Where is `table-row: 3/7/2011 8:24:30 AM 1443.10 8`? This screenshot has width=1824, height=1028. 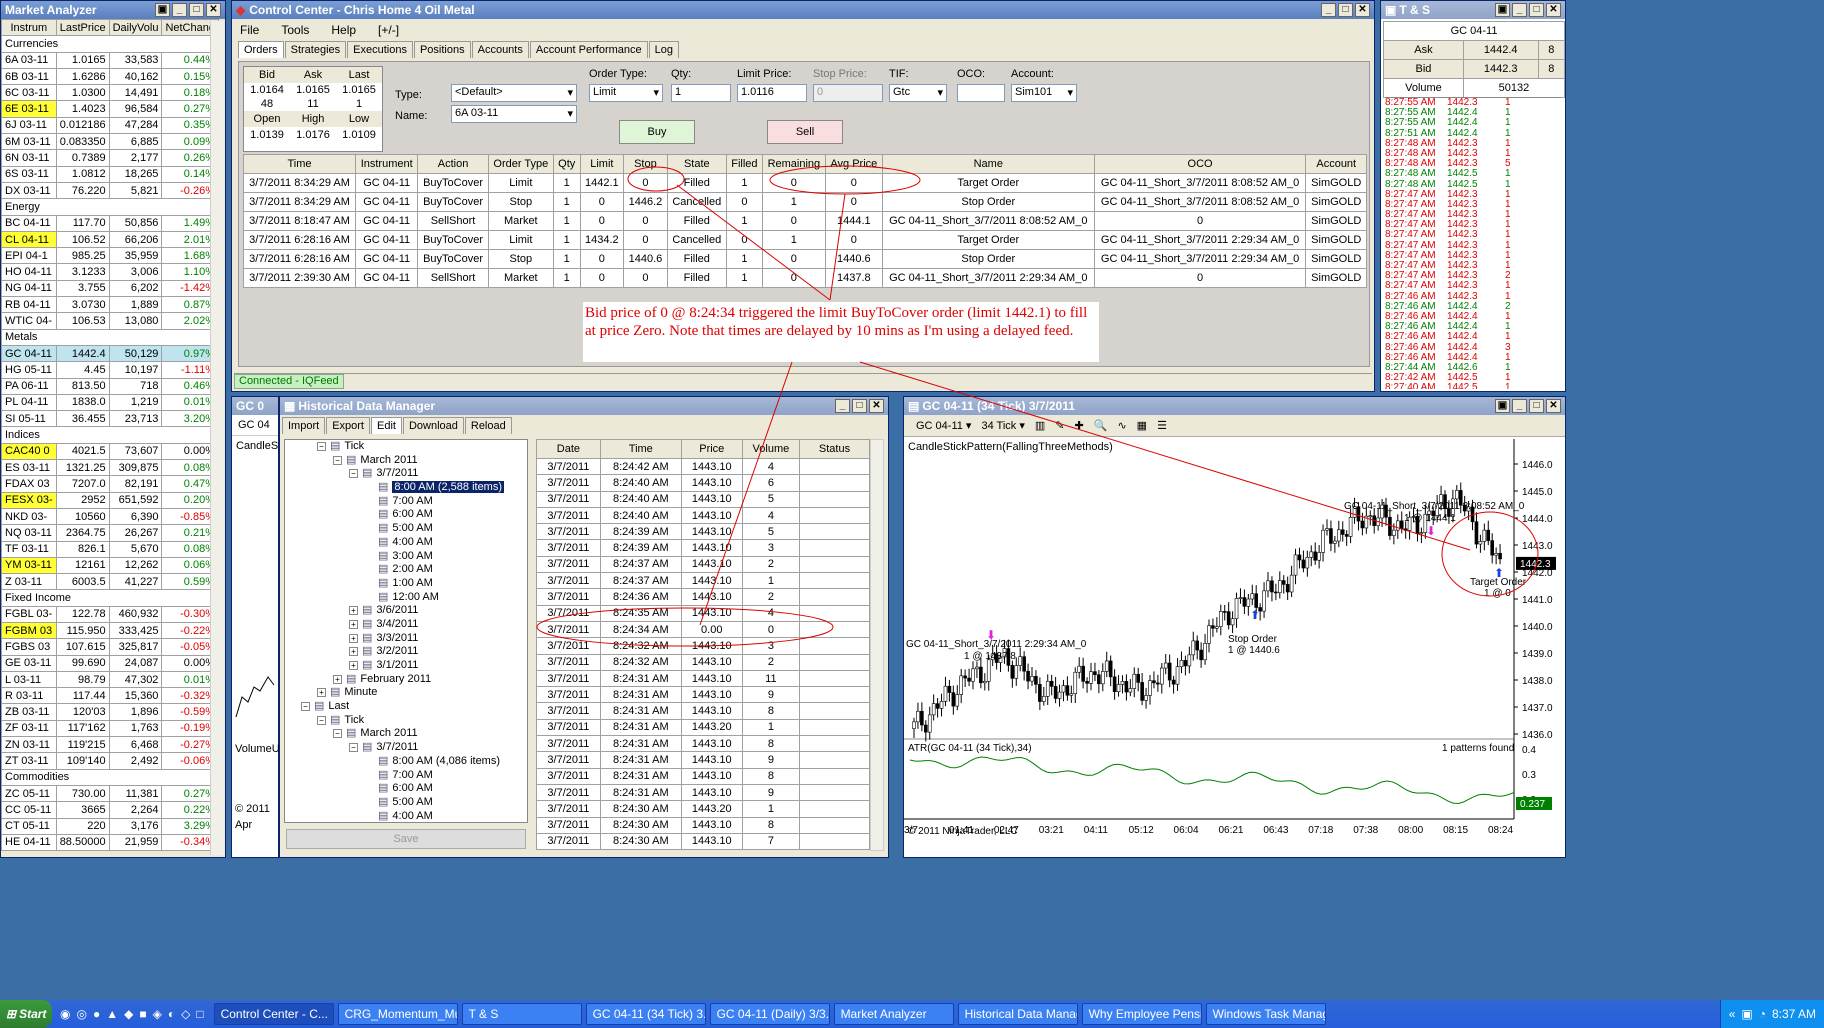 table-row: 3/7/2011 8:24:30 AM 1443.10 8 is located at coordinates (703, 825).